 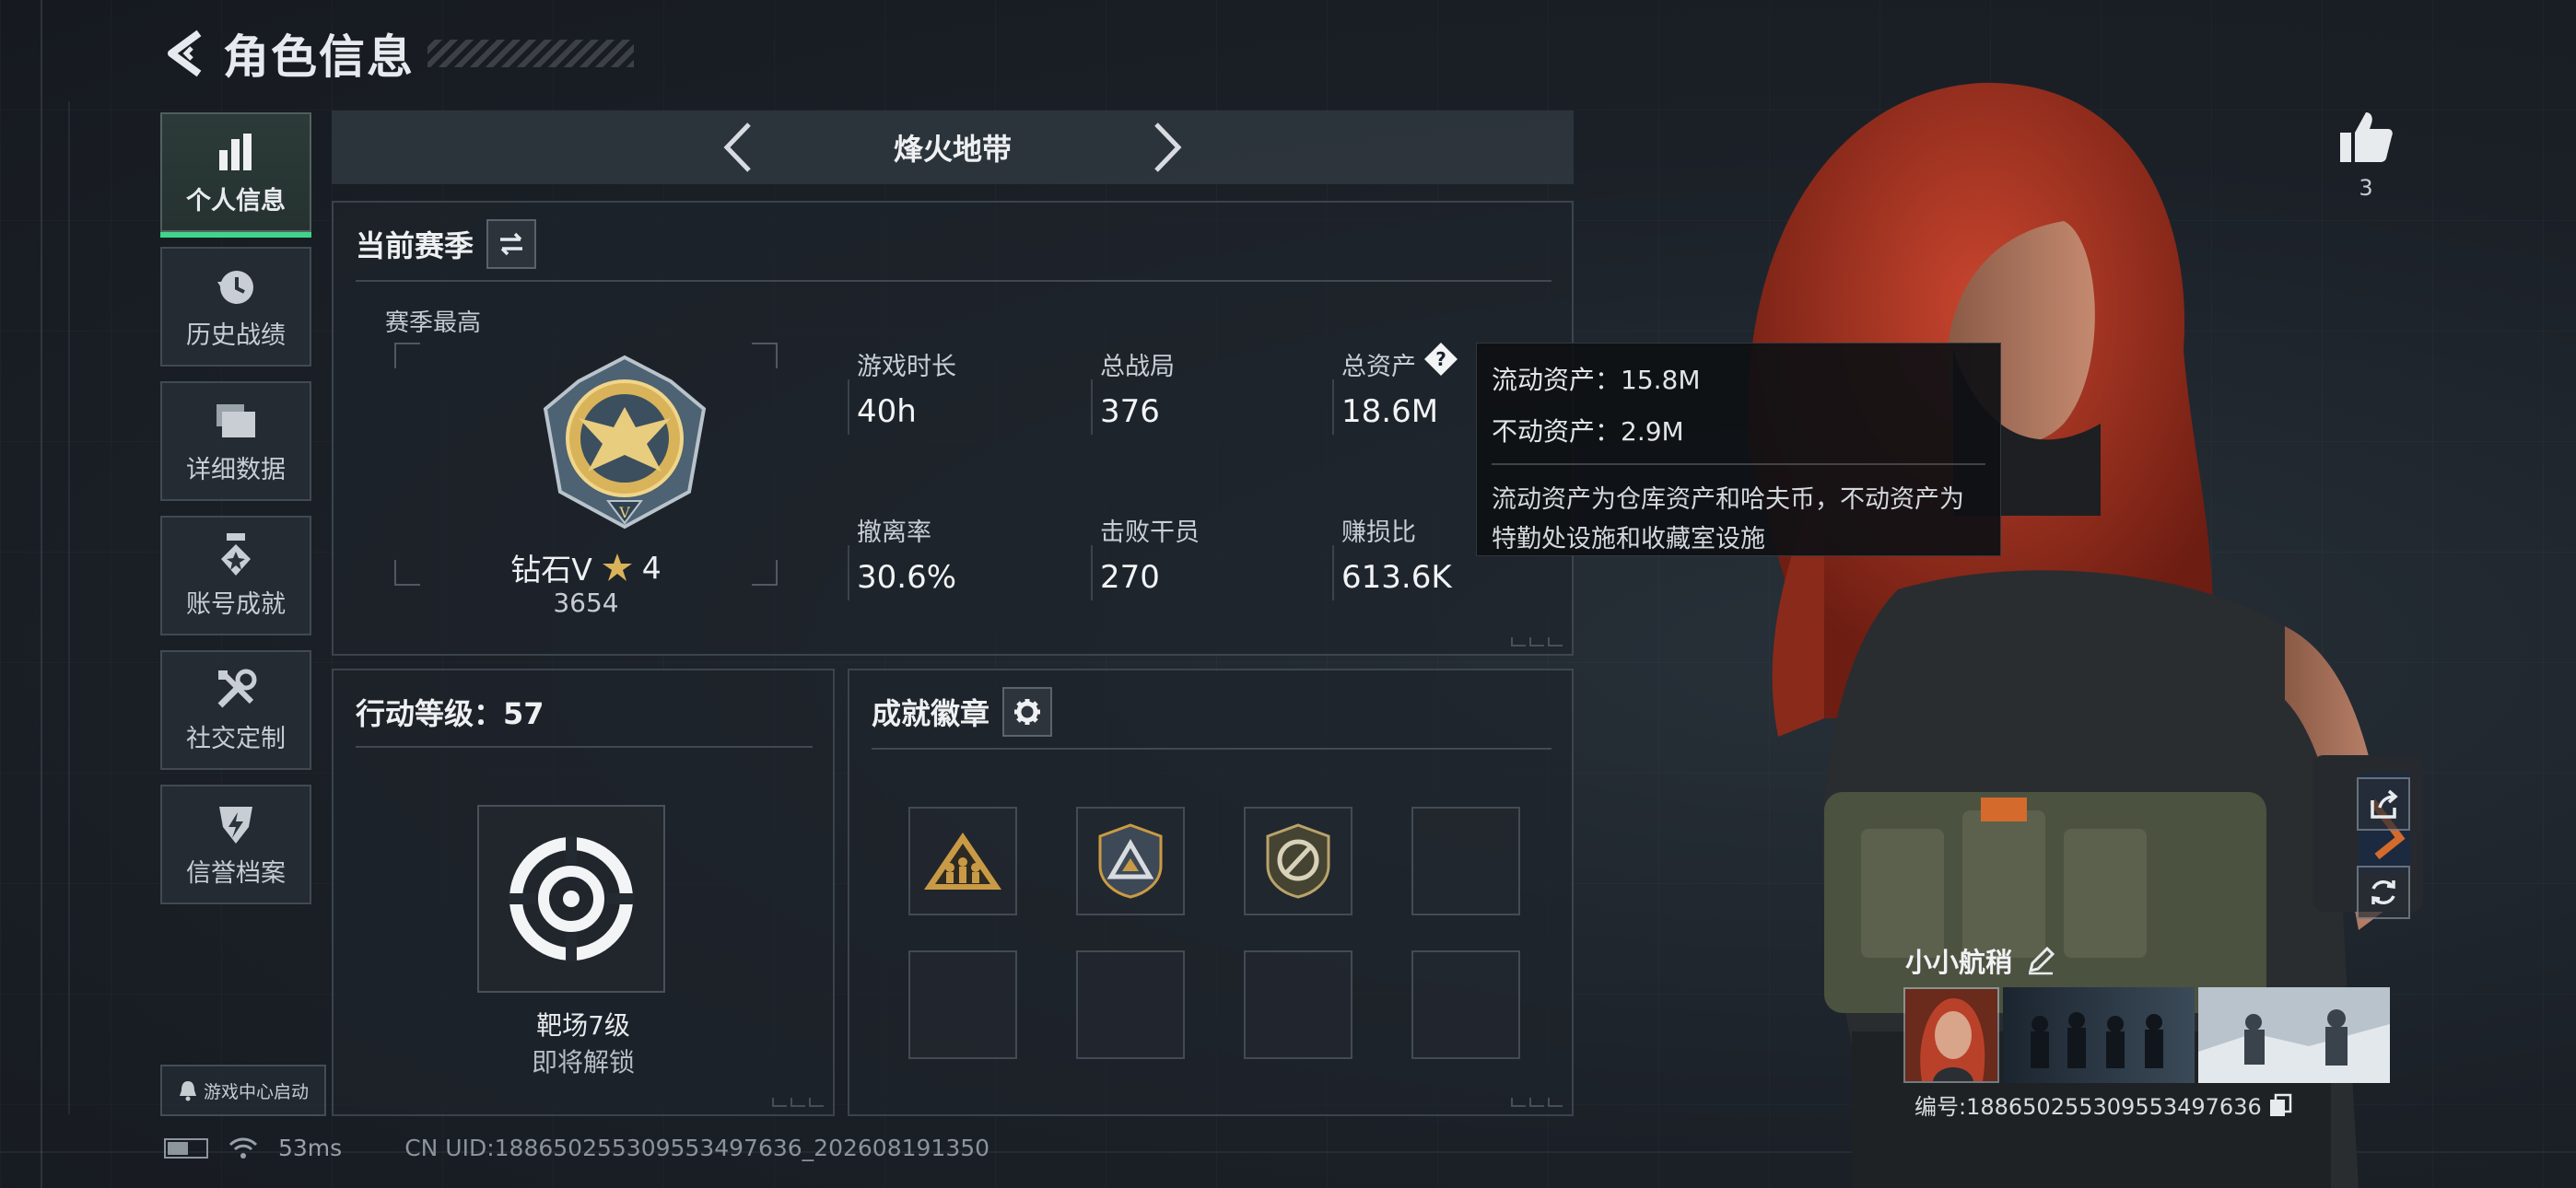 What do you see at coordinates (236, 201) in the screenshot?
I see `sidebar-item-label: 个人信息` at bounding box center [236, 201].